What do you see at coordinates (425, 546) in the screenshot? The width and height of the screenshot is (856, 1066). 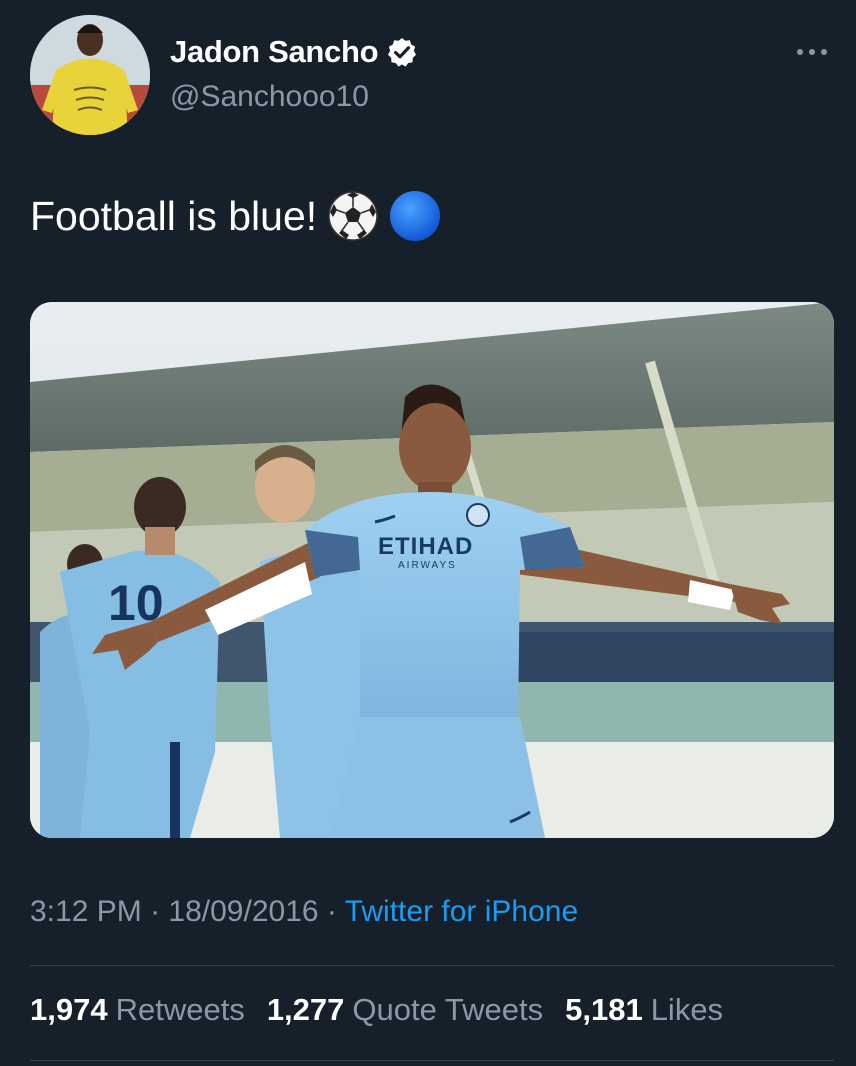 I see `shirt-sponsor: ETIHAD` at bounding box center [425, 546].